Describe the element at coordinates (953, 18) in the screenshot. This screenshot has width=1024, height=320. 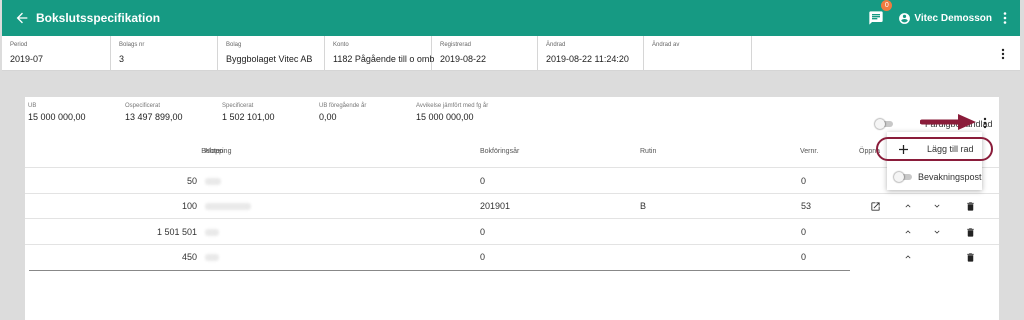
I see `user-name: Vitec Demosson` at that location.